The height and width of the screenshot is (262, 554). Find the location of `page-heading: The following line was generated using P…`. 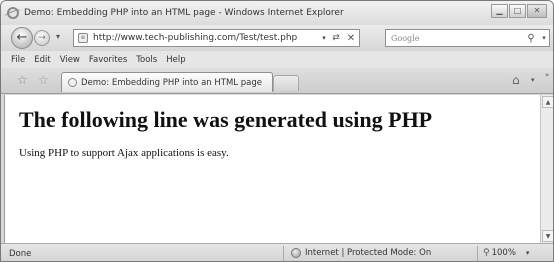

page-heading: The following line was generated using P… is located at coordinates (226, 119).